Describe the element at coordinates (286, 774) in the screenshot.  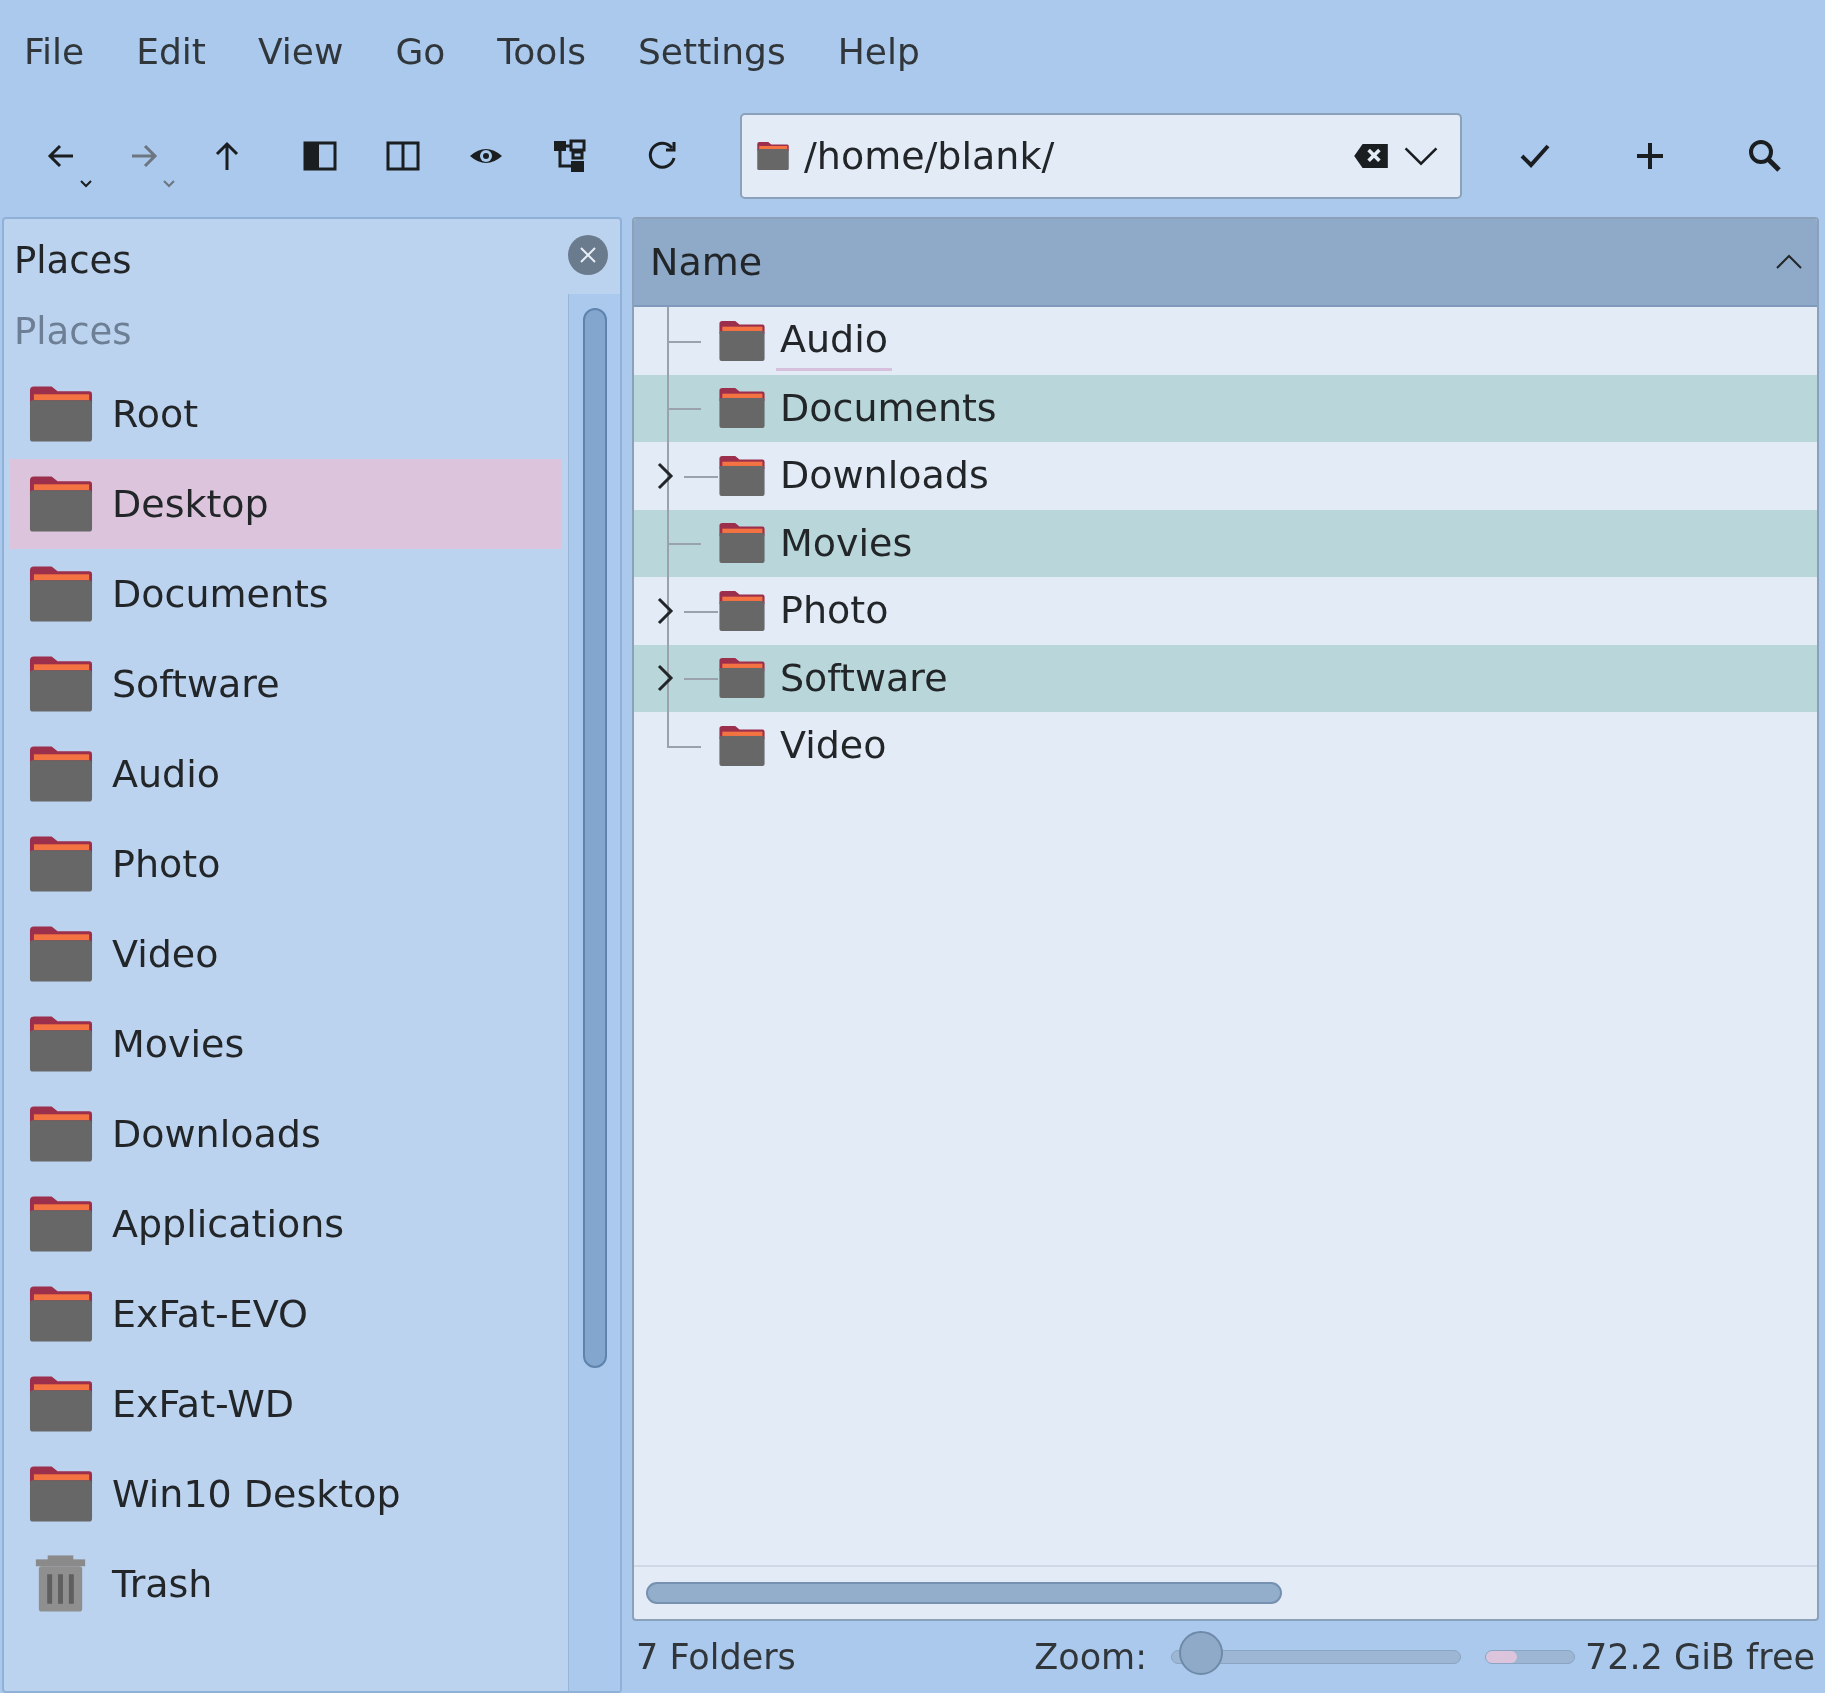
I see `places-item: Audio` at that location.